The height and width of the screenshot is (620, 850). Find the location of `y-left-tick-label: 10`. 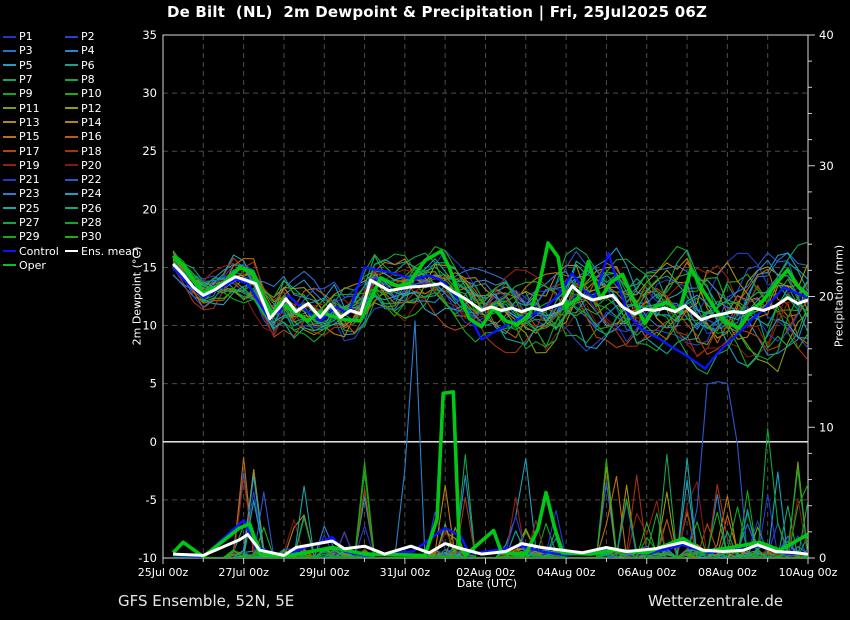

y-left-tick-label: 10 is located at coordinates (149, 326).